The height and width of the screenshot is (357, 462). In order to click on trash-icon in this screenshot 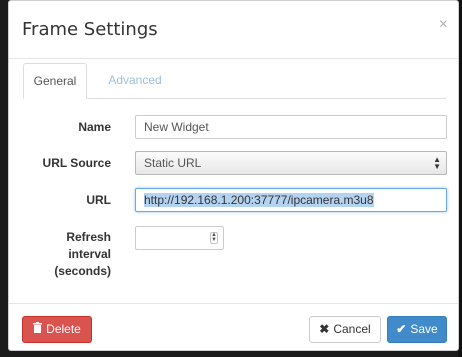, I will do `click(38, 329)`.